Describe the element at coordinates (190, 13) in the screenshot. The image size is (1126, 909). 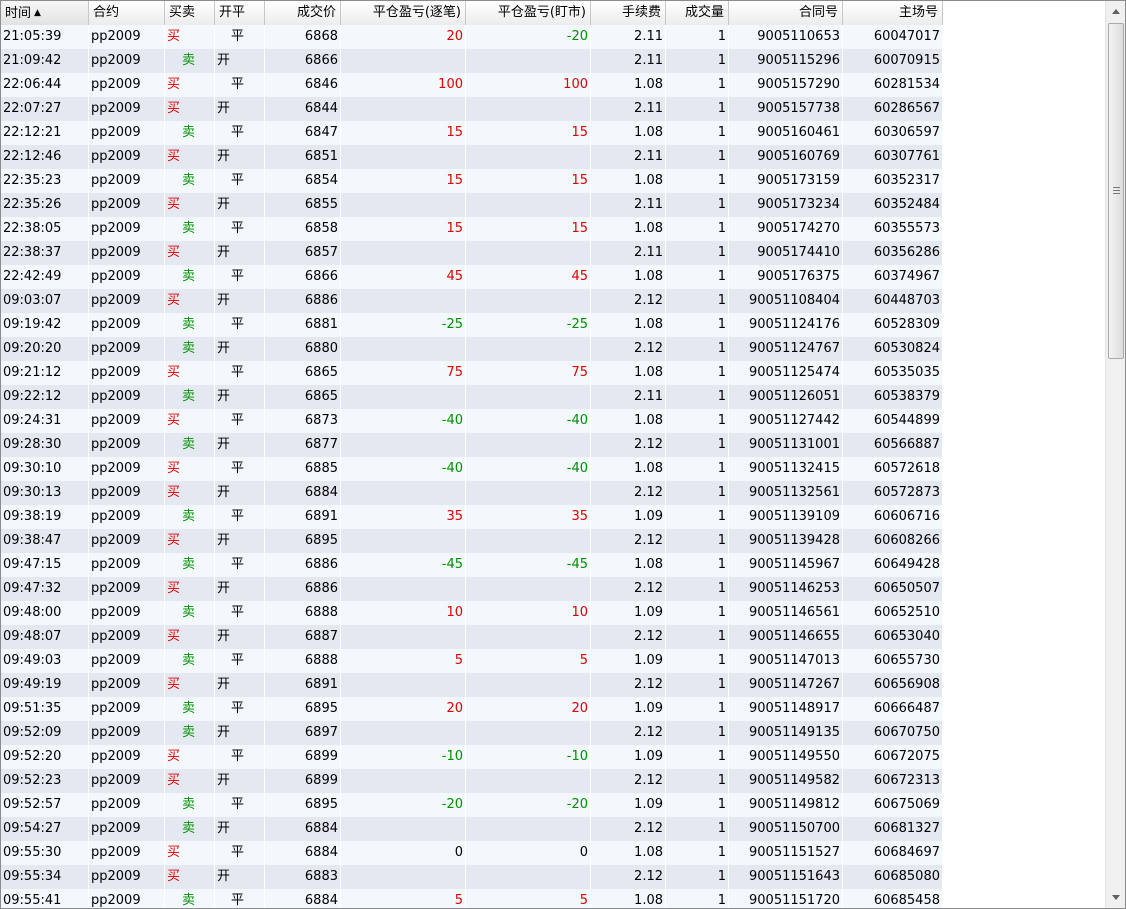
I see `column-header-side: 买卖` at that location.